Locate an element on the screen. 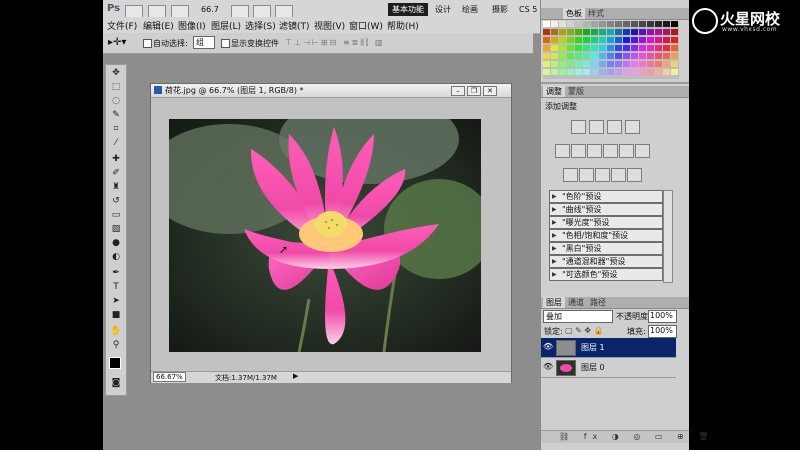 The width and height of the screenshot is (800, 450). brightness-icon is located at coordinates (578, 127).